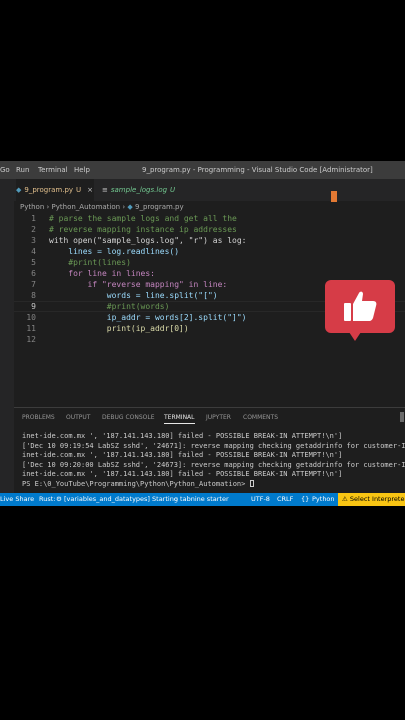 This screenshot has width=405, height=720. I want to click on line-number: 1, so click(33, 218).